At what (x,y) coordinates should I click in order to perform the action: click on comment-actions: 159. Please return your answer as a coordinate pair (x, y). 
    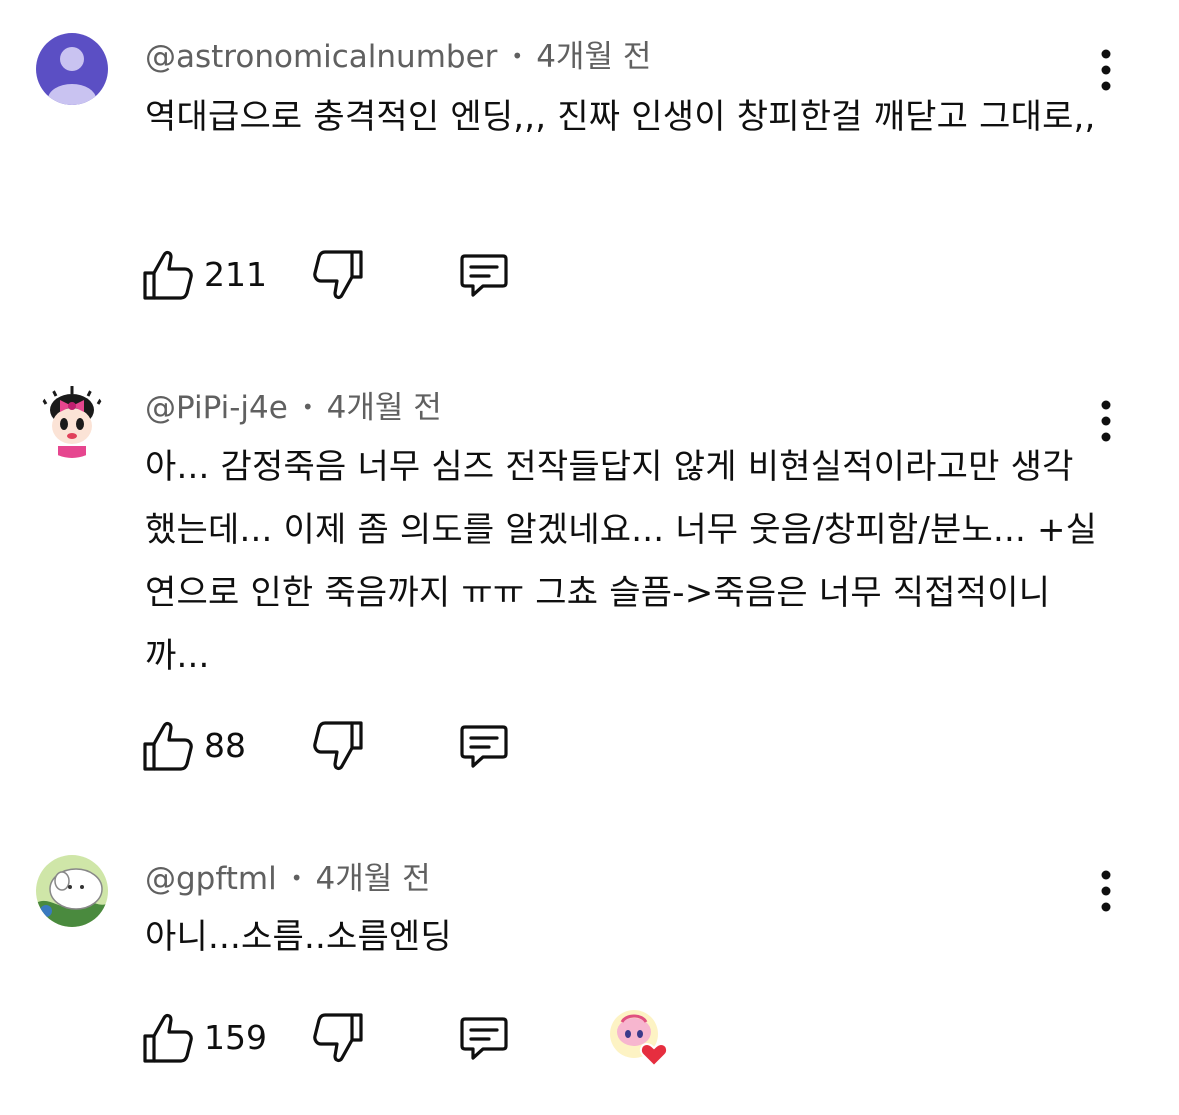
    Looking at the image, I should click on (440, 1040).